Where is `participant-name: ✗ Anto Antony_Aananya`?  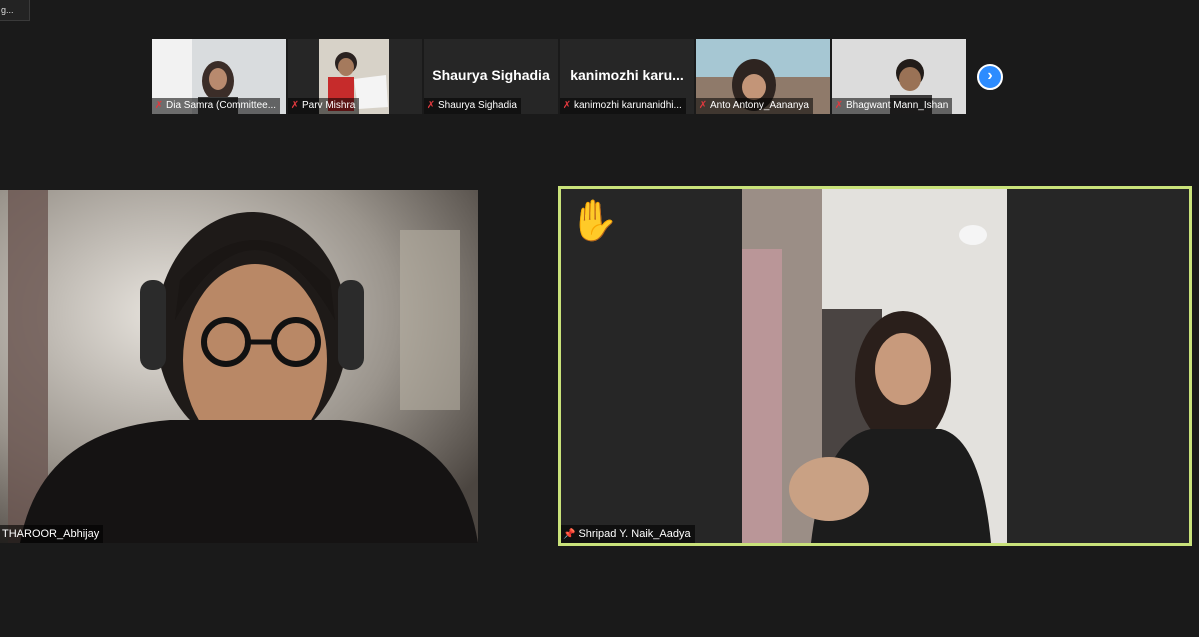
participant-name: ✗ Anto Antony_Aananya is located at coordinates (754, 106).